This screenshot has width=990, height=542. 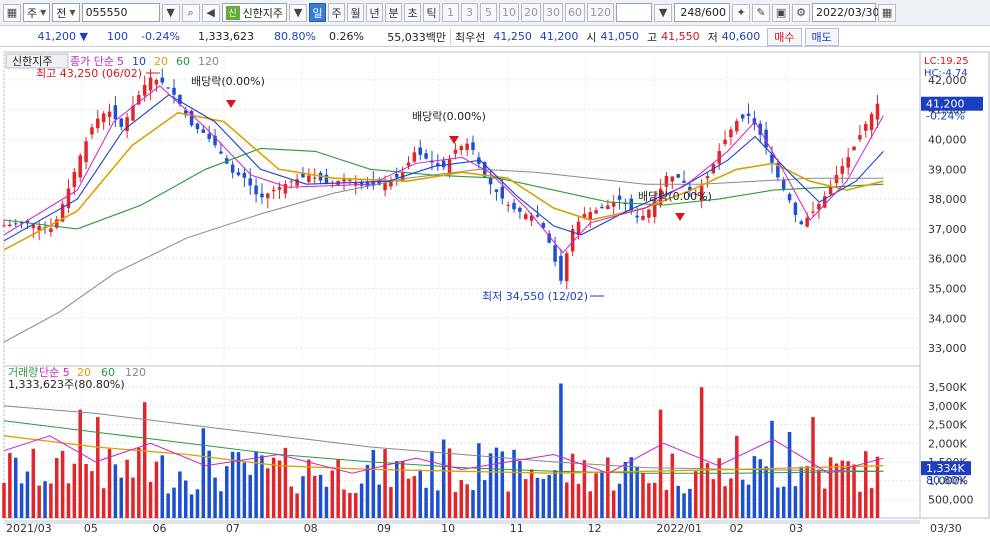 I want to click on open-label: 시, so click(x=591, y=37).